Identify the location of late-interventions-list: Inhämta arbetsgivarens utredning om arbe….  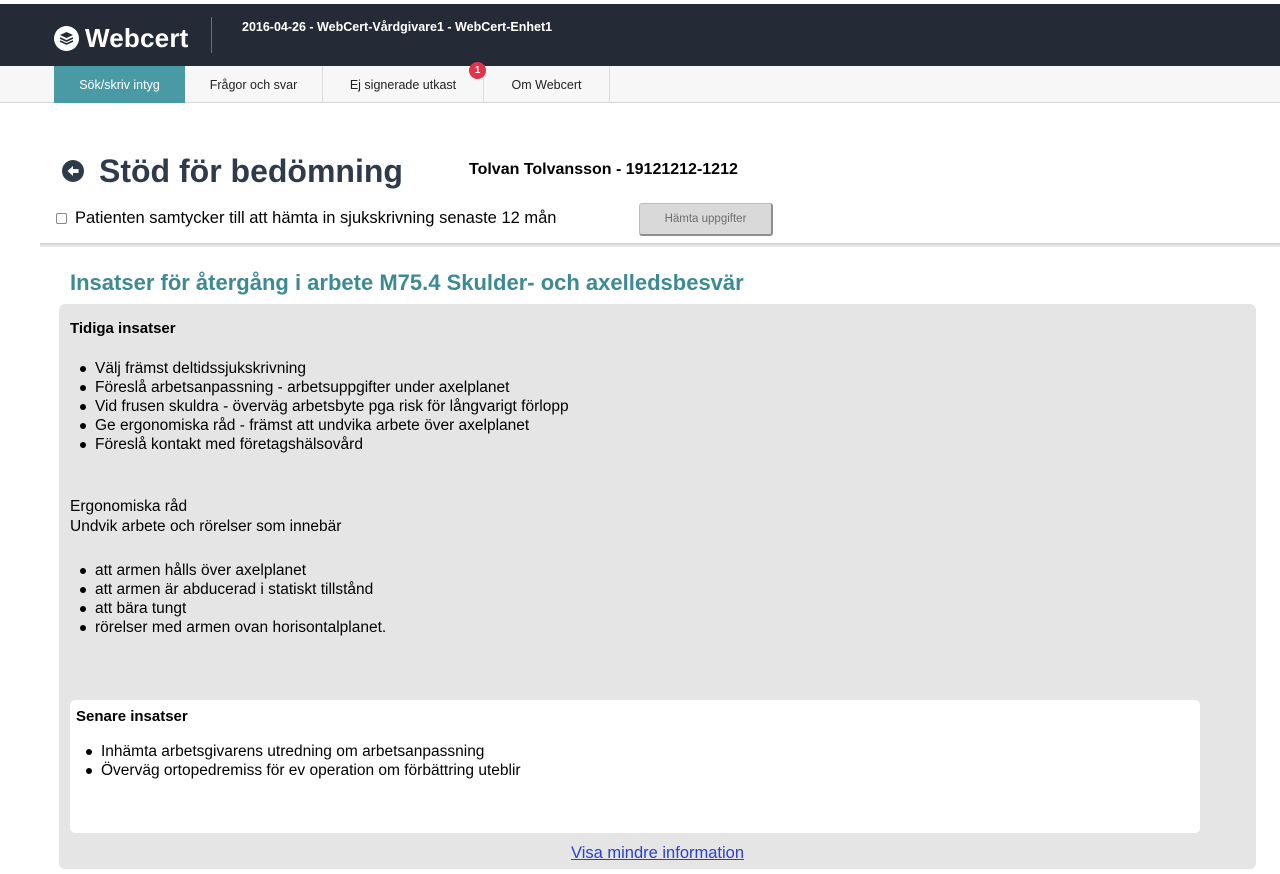
(298, 761).